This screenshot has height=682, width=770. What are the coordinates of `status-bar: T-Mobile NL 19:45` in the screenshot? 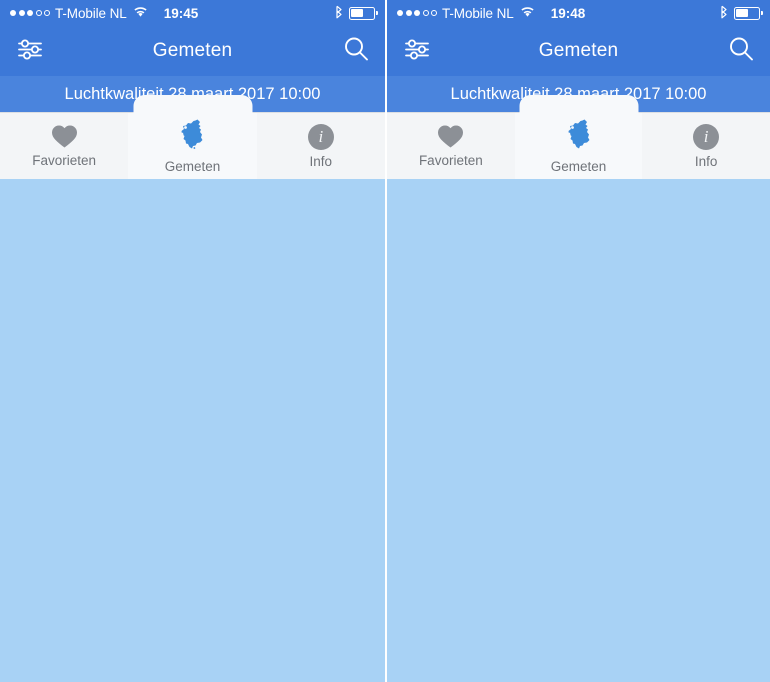 It's located at (192, 13).